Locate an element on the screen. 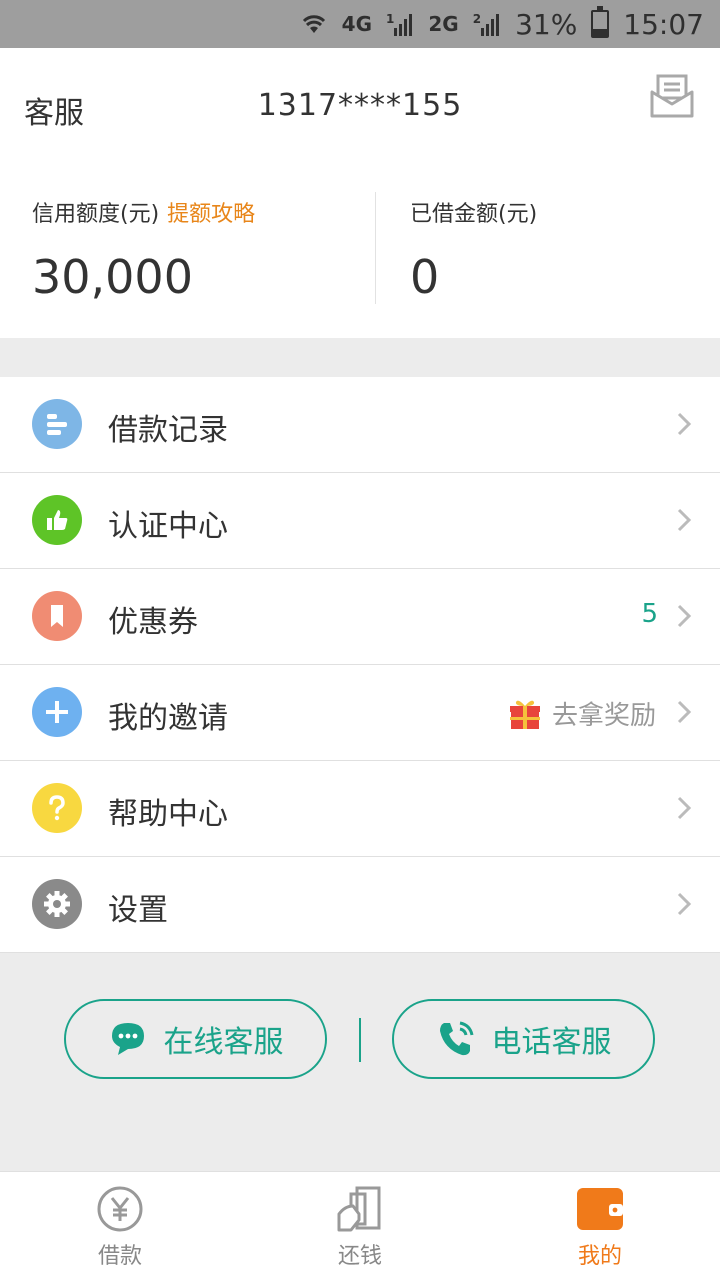 This screenshot has width=720, height=1280. yen-circle-icon is located at coordinates (120, 1209).